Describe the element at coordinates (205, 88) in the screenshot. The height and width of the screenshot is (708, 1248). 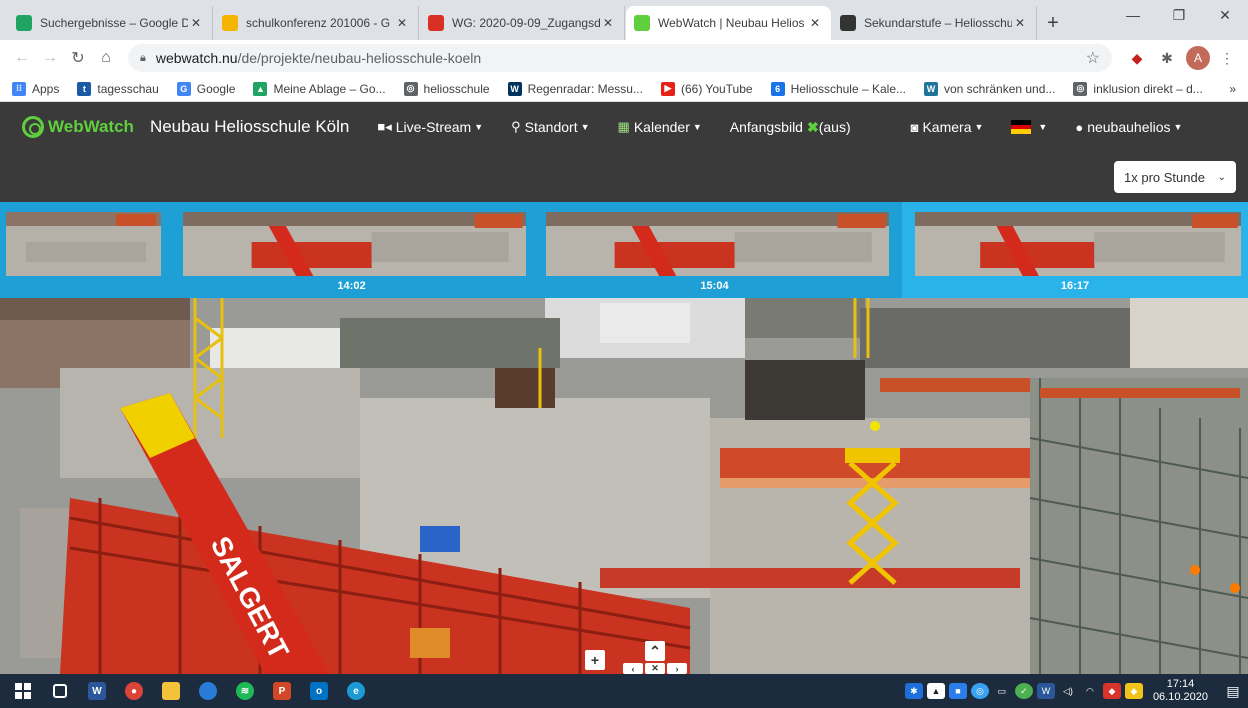
I see `bookmark-item: G Google` at that location.